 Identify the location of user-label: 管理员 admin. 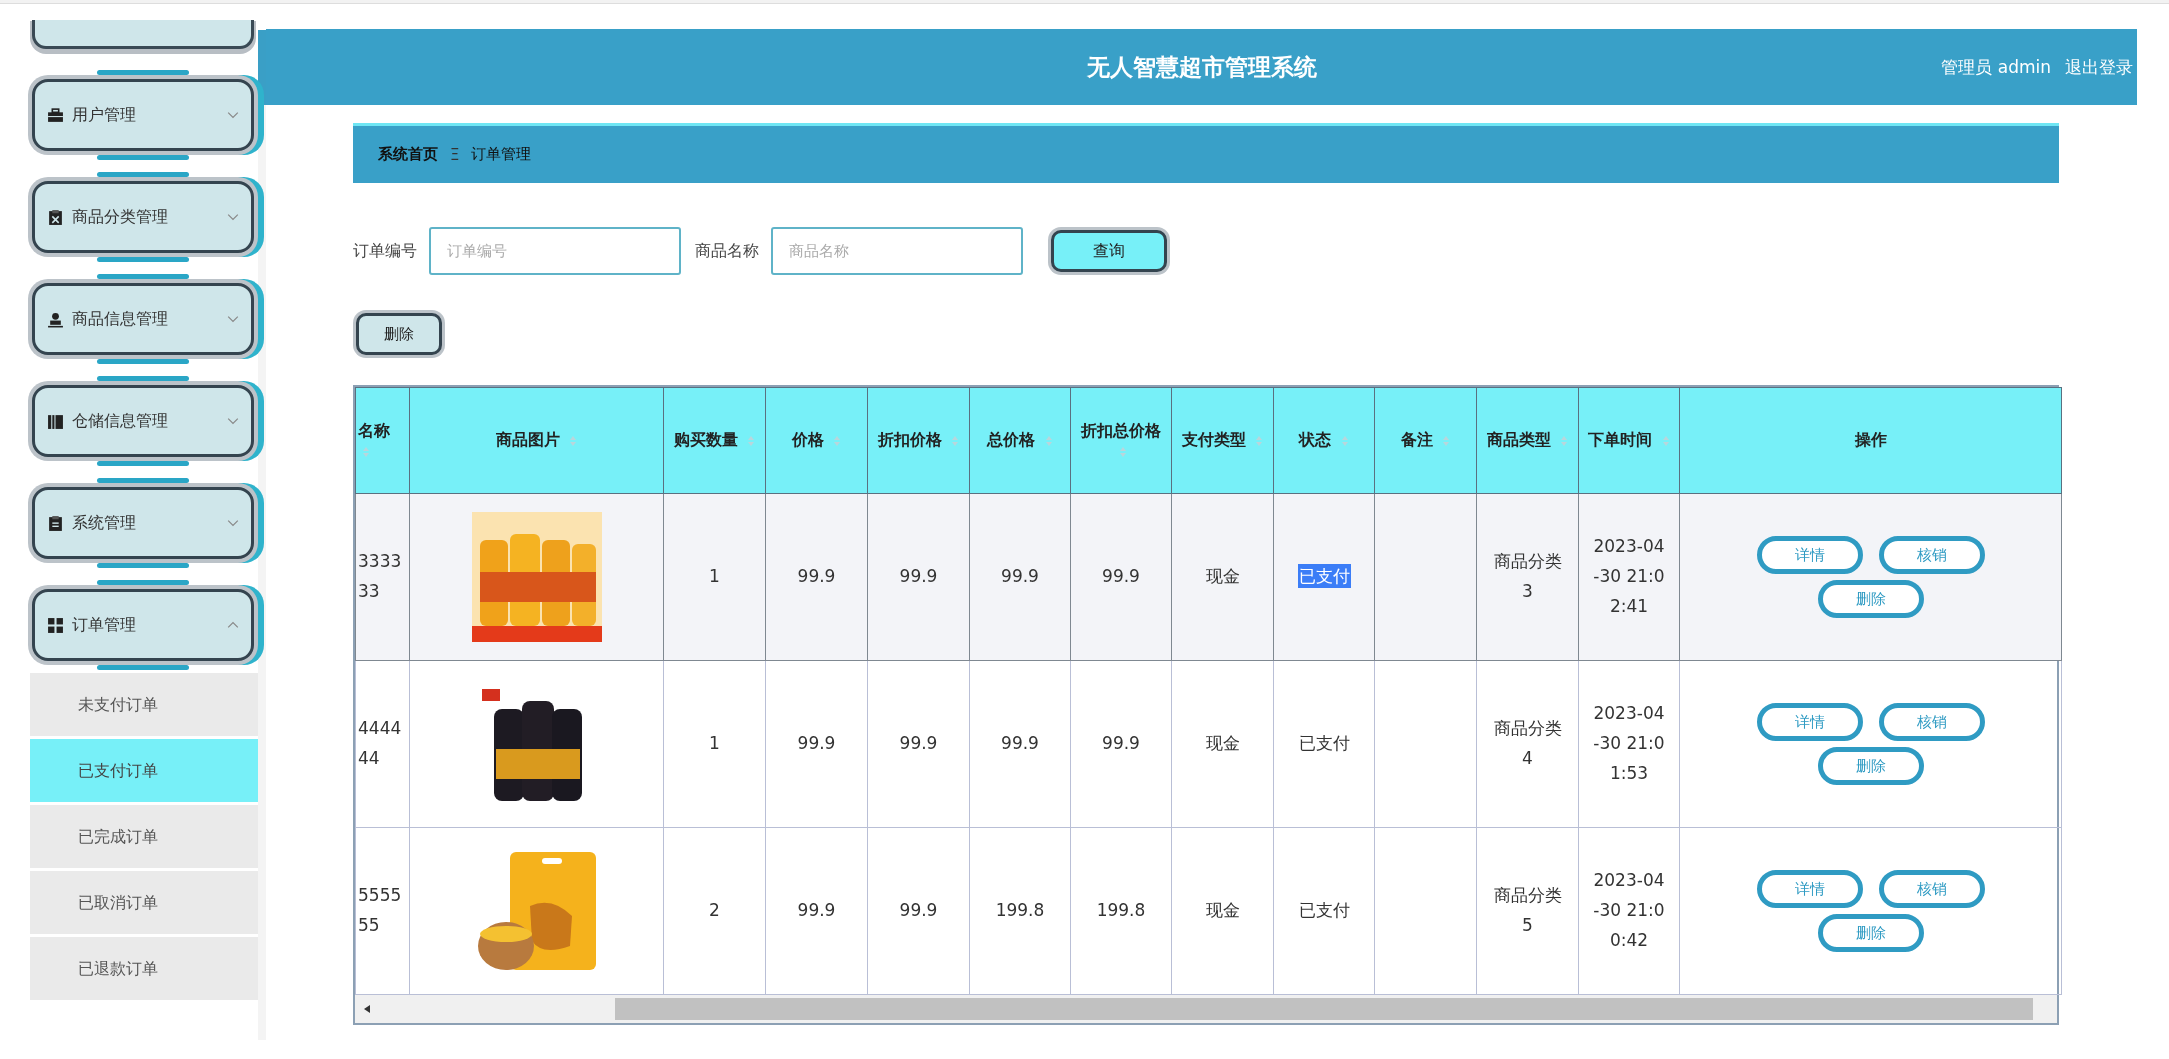
(1996, 67).